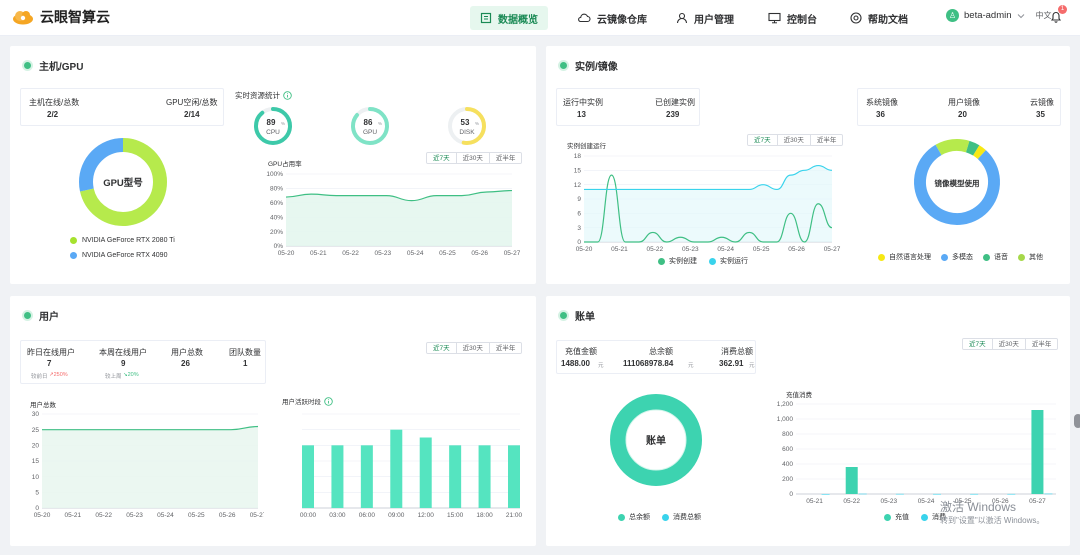  I want to click on legend-label: 充值, so click(902, 517).